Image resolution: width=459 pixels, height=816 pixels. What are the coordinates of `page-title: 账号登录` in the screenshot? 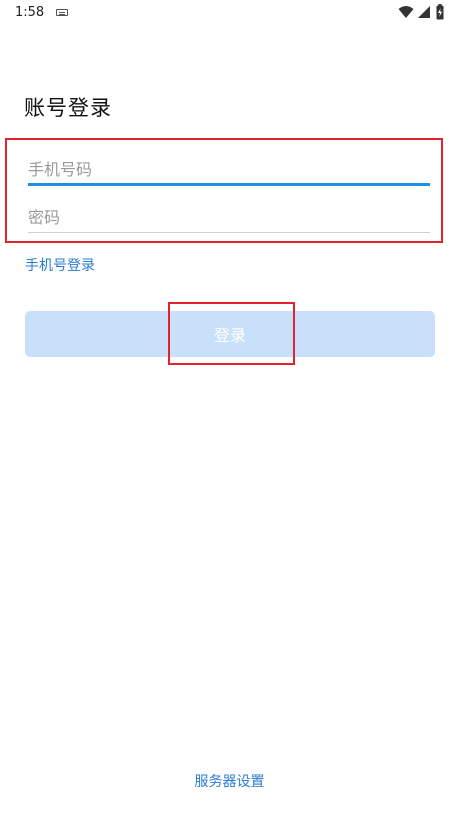 It's located at (68, 108).